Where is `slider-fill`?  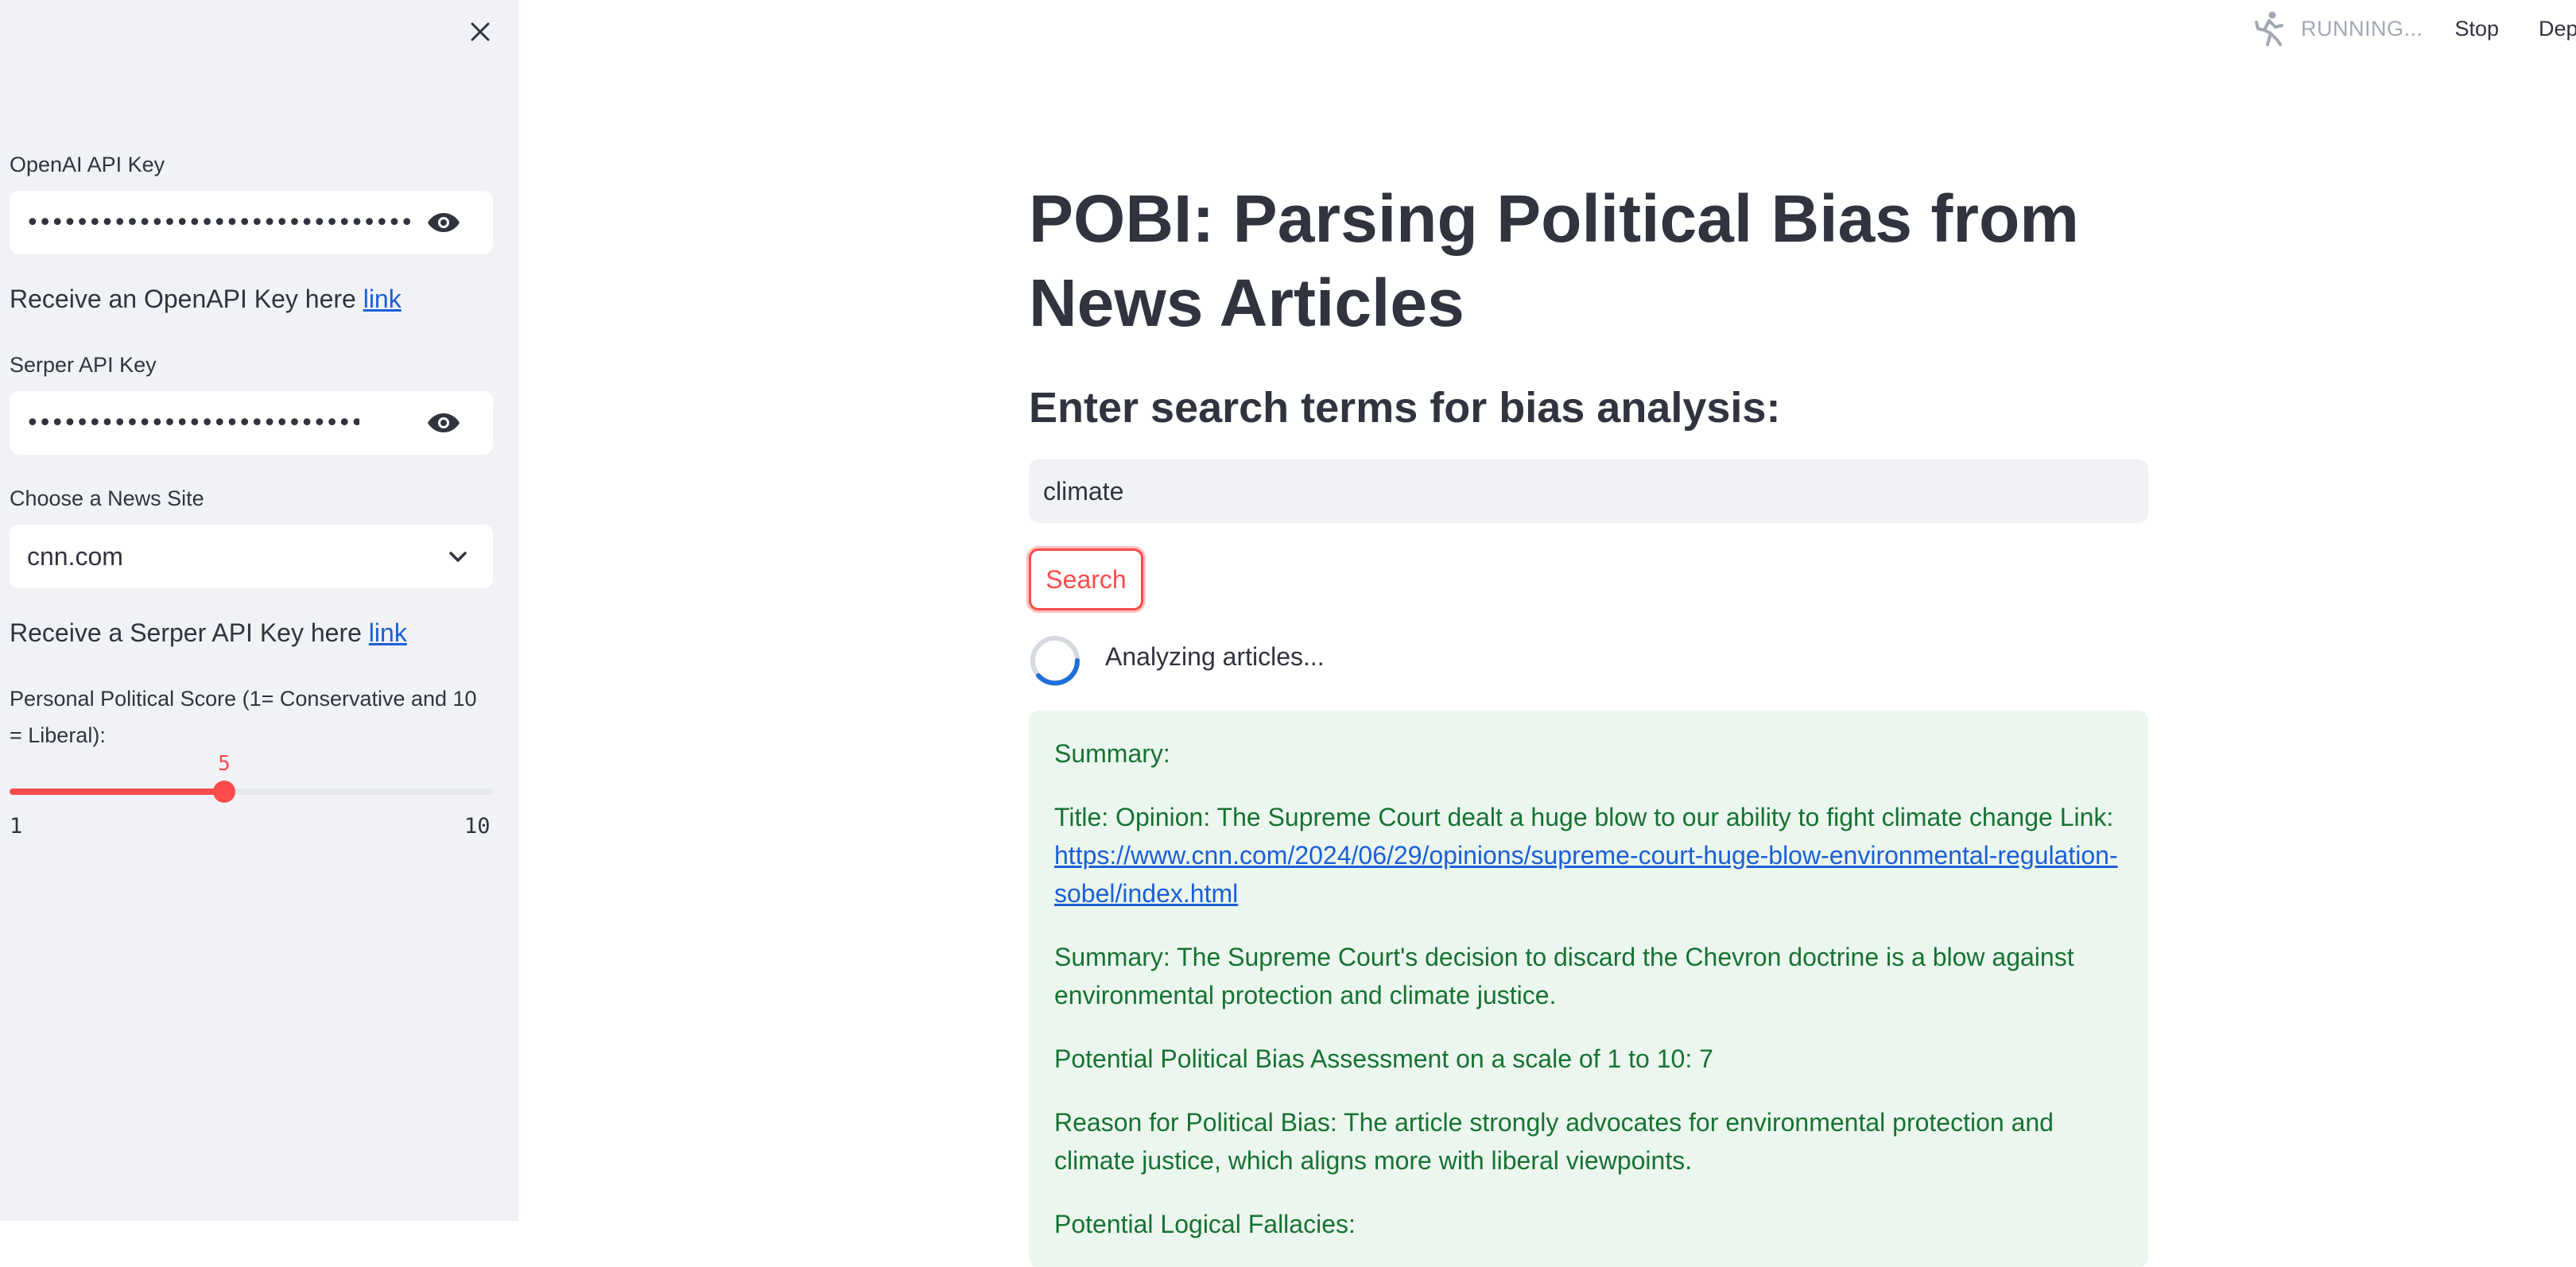
slider-fill is located at coordinates (117, 791).